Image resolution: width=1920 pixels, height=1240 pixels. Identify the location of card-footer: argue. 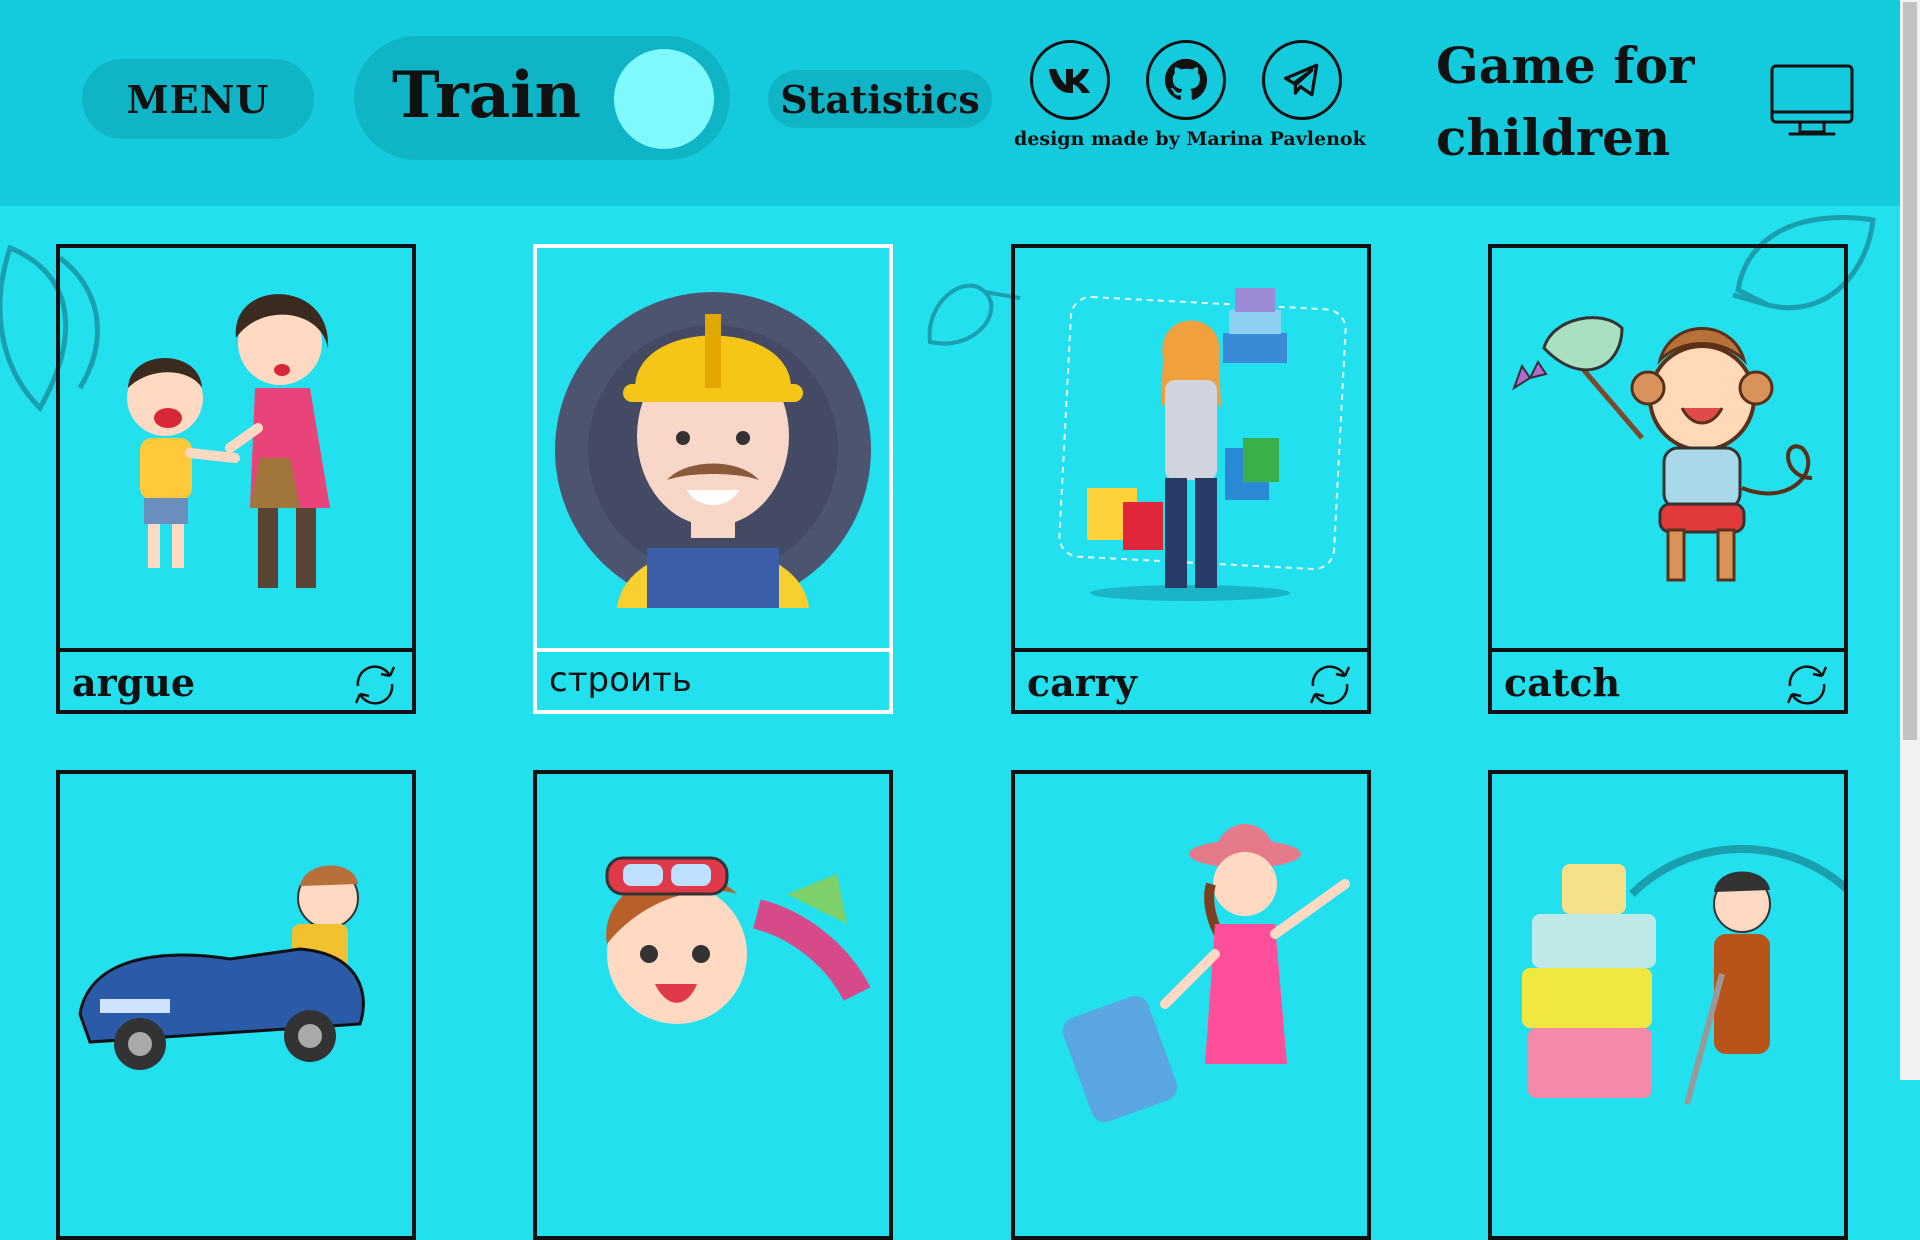
(236, 679).